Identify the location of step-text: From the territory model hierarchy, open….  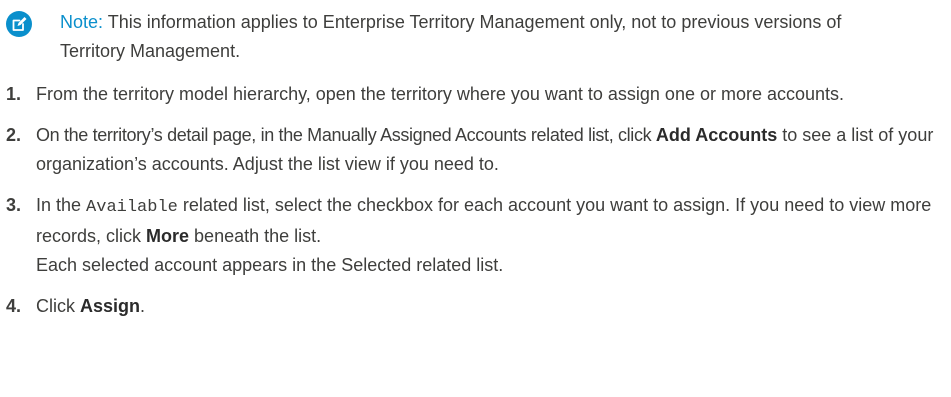
(440, 94).